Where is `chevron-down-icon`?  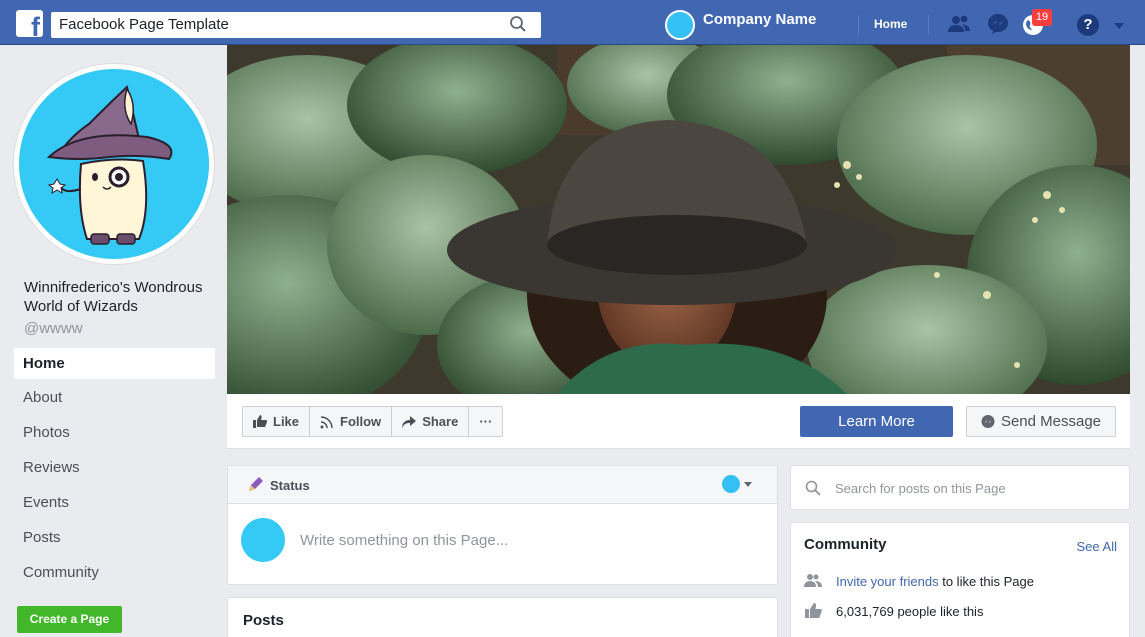
chevron-down-icon is located at coordinates (748, 484).